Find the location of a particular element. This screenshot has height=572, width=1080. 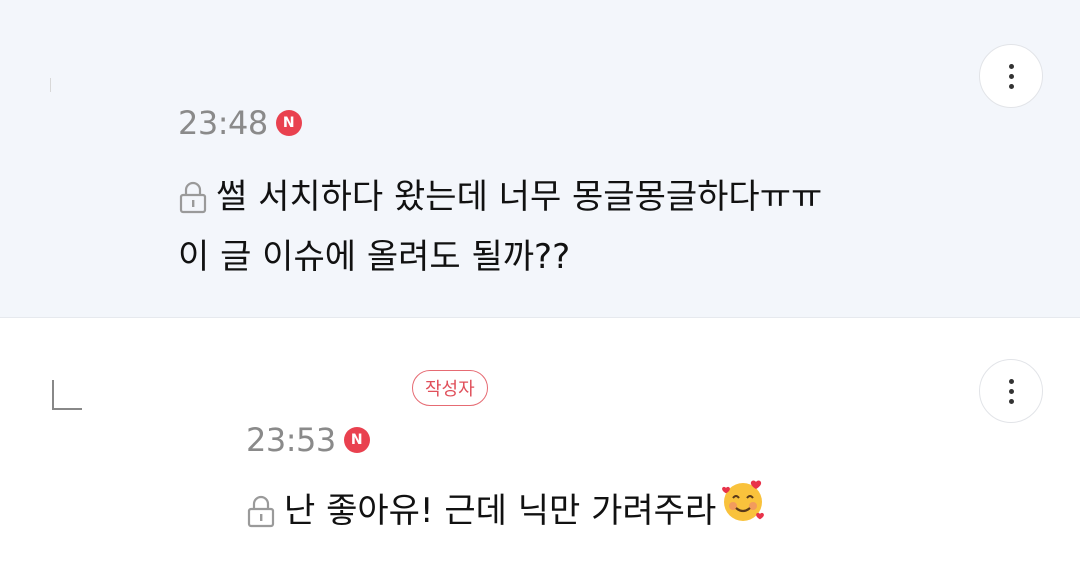

comment-text-line: 난 좋아유! 근데 닉만 가려주라 is located at coordinates (500, 510).